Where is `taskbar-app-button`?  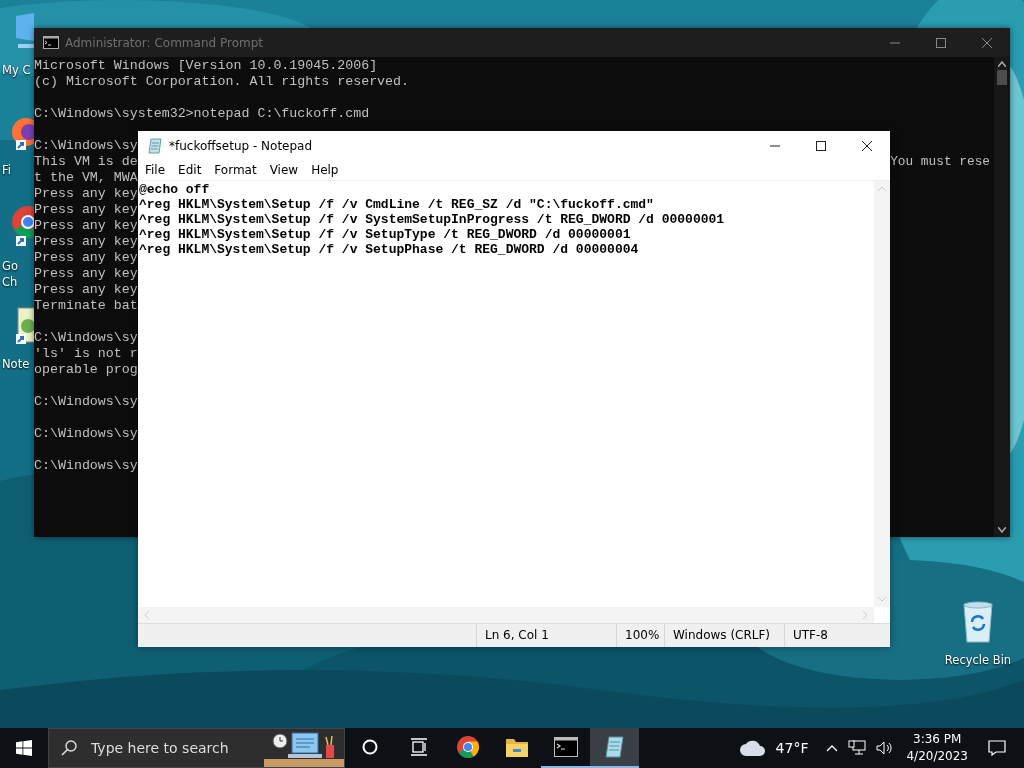 taskbar-app-button is located at coordinates (614, 748).